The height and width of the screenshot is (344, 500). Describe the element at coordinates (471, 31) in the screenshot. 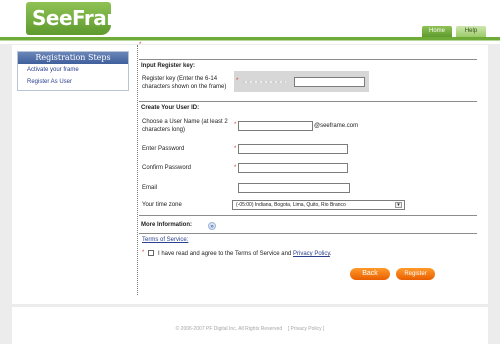

I see `tab-help: Help` at that location.